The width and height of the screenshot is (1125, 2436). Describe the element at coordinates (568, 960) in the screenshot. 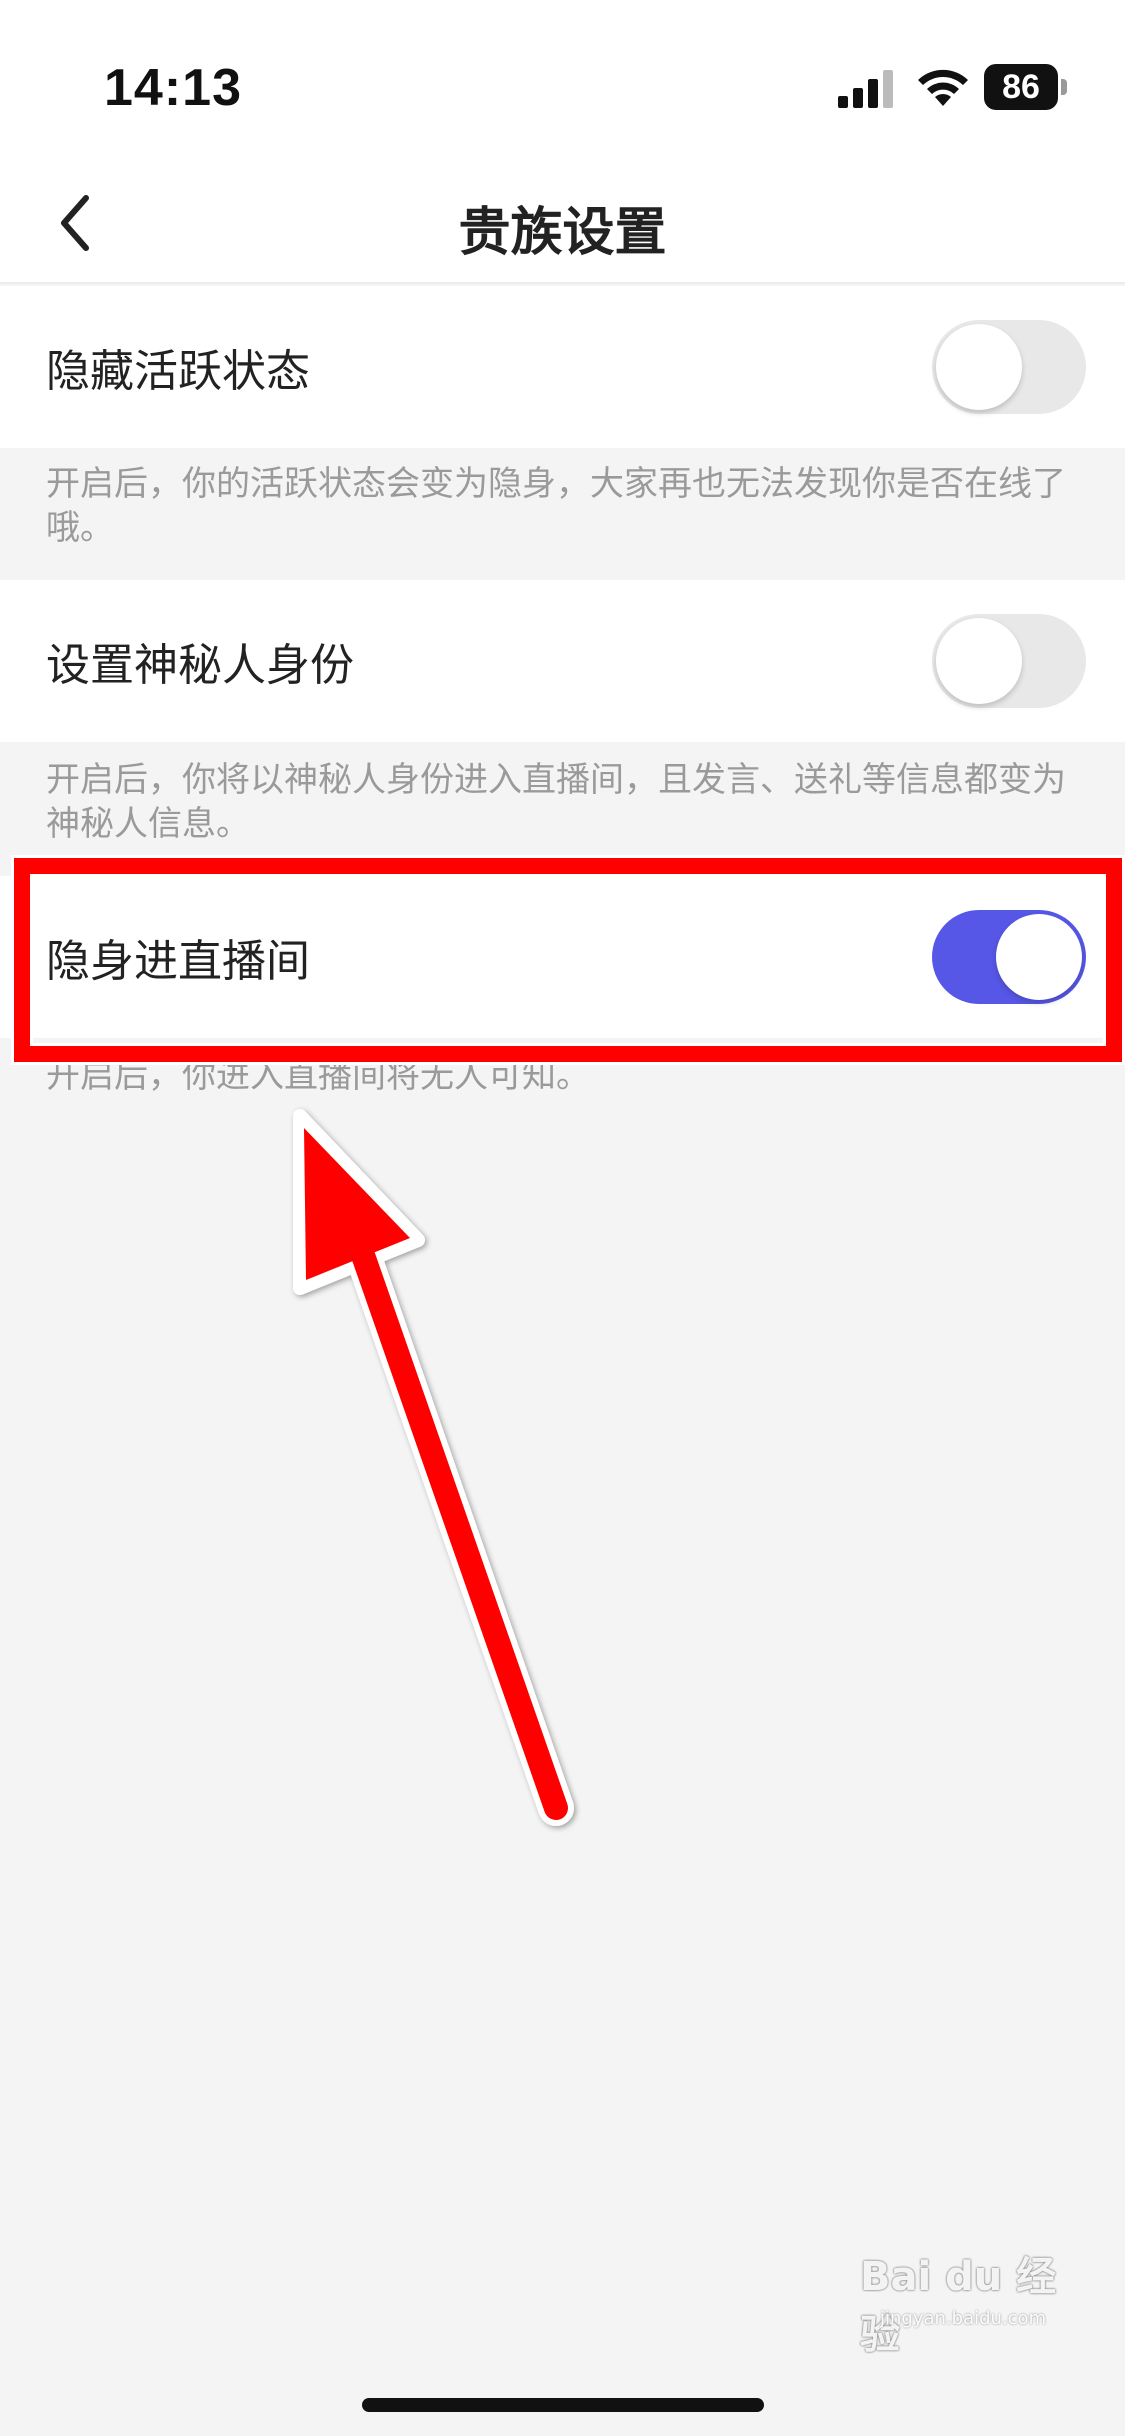

I see `highlight-box` at that location.